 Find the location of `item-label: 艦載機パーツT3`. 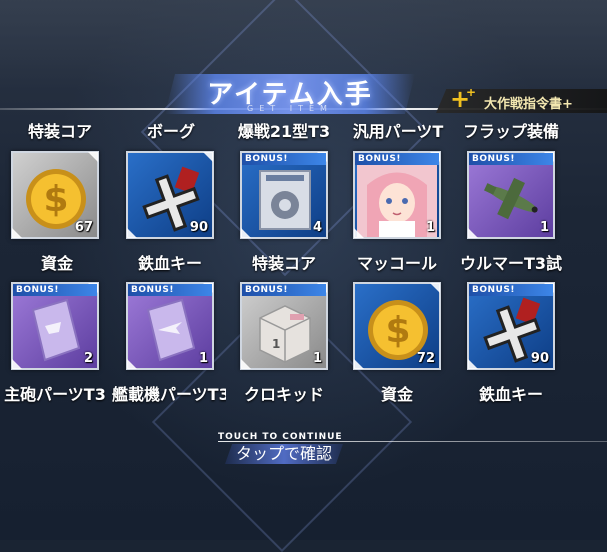

item-label: 艦載機パーツT3 is located at coordinates (169, 394).